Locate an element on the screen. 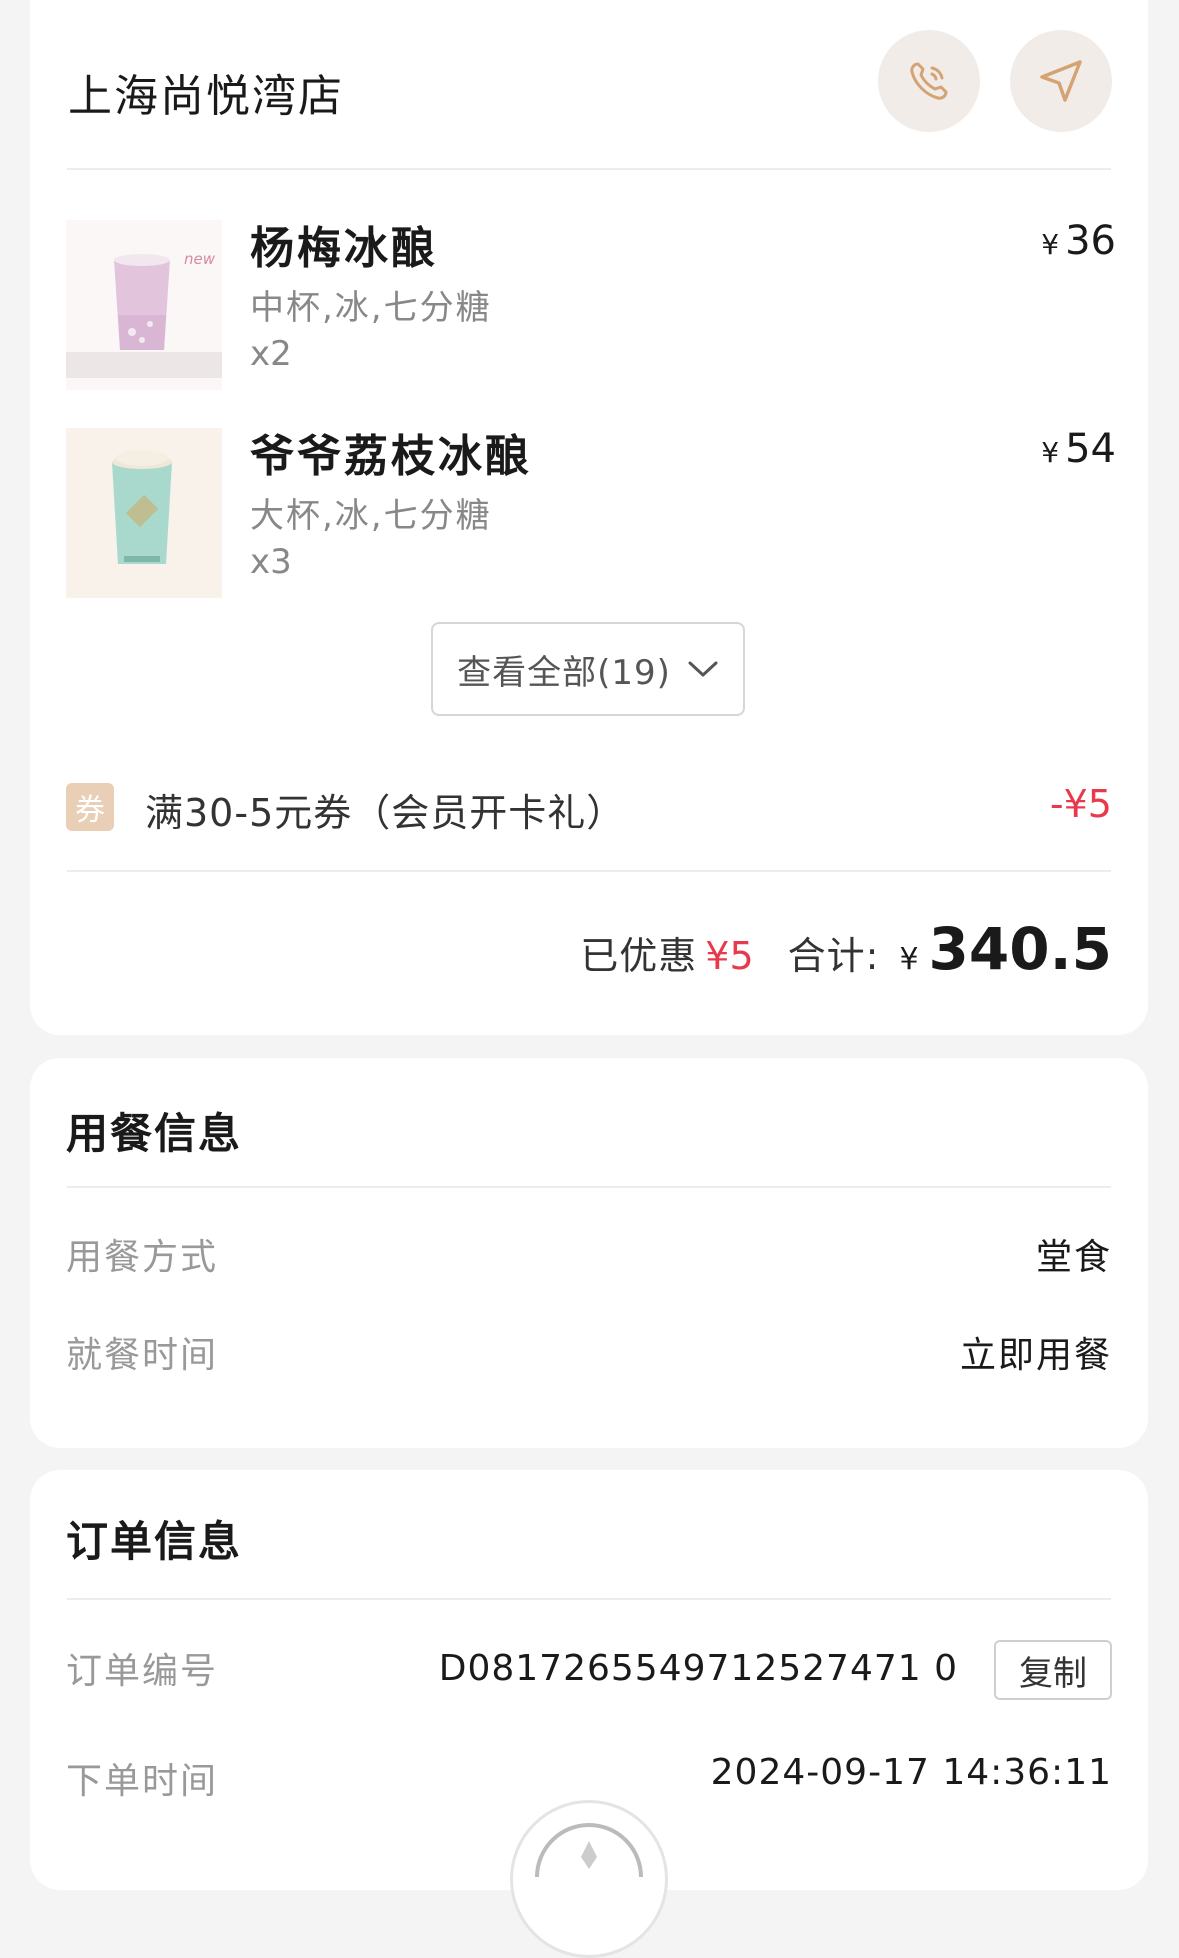 Image resolution: width=1179 pixels, height=1958 pixels. order-time-value: 2024-09-17 14:36:11 is located at coordinates (911, 1772).